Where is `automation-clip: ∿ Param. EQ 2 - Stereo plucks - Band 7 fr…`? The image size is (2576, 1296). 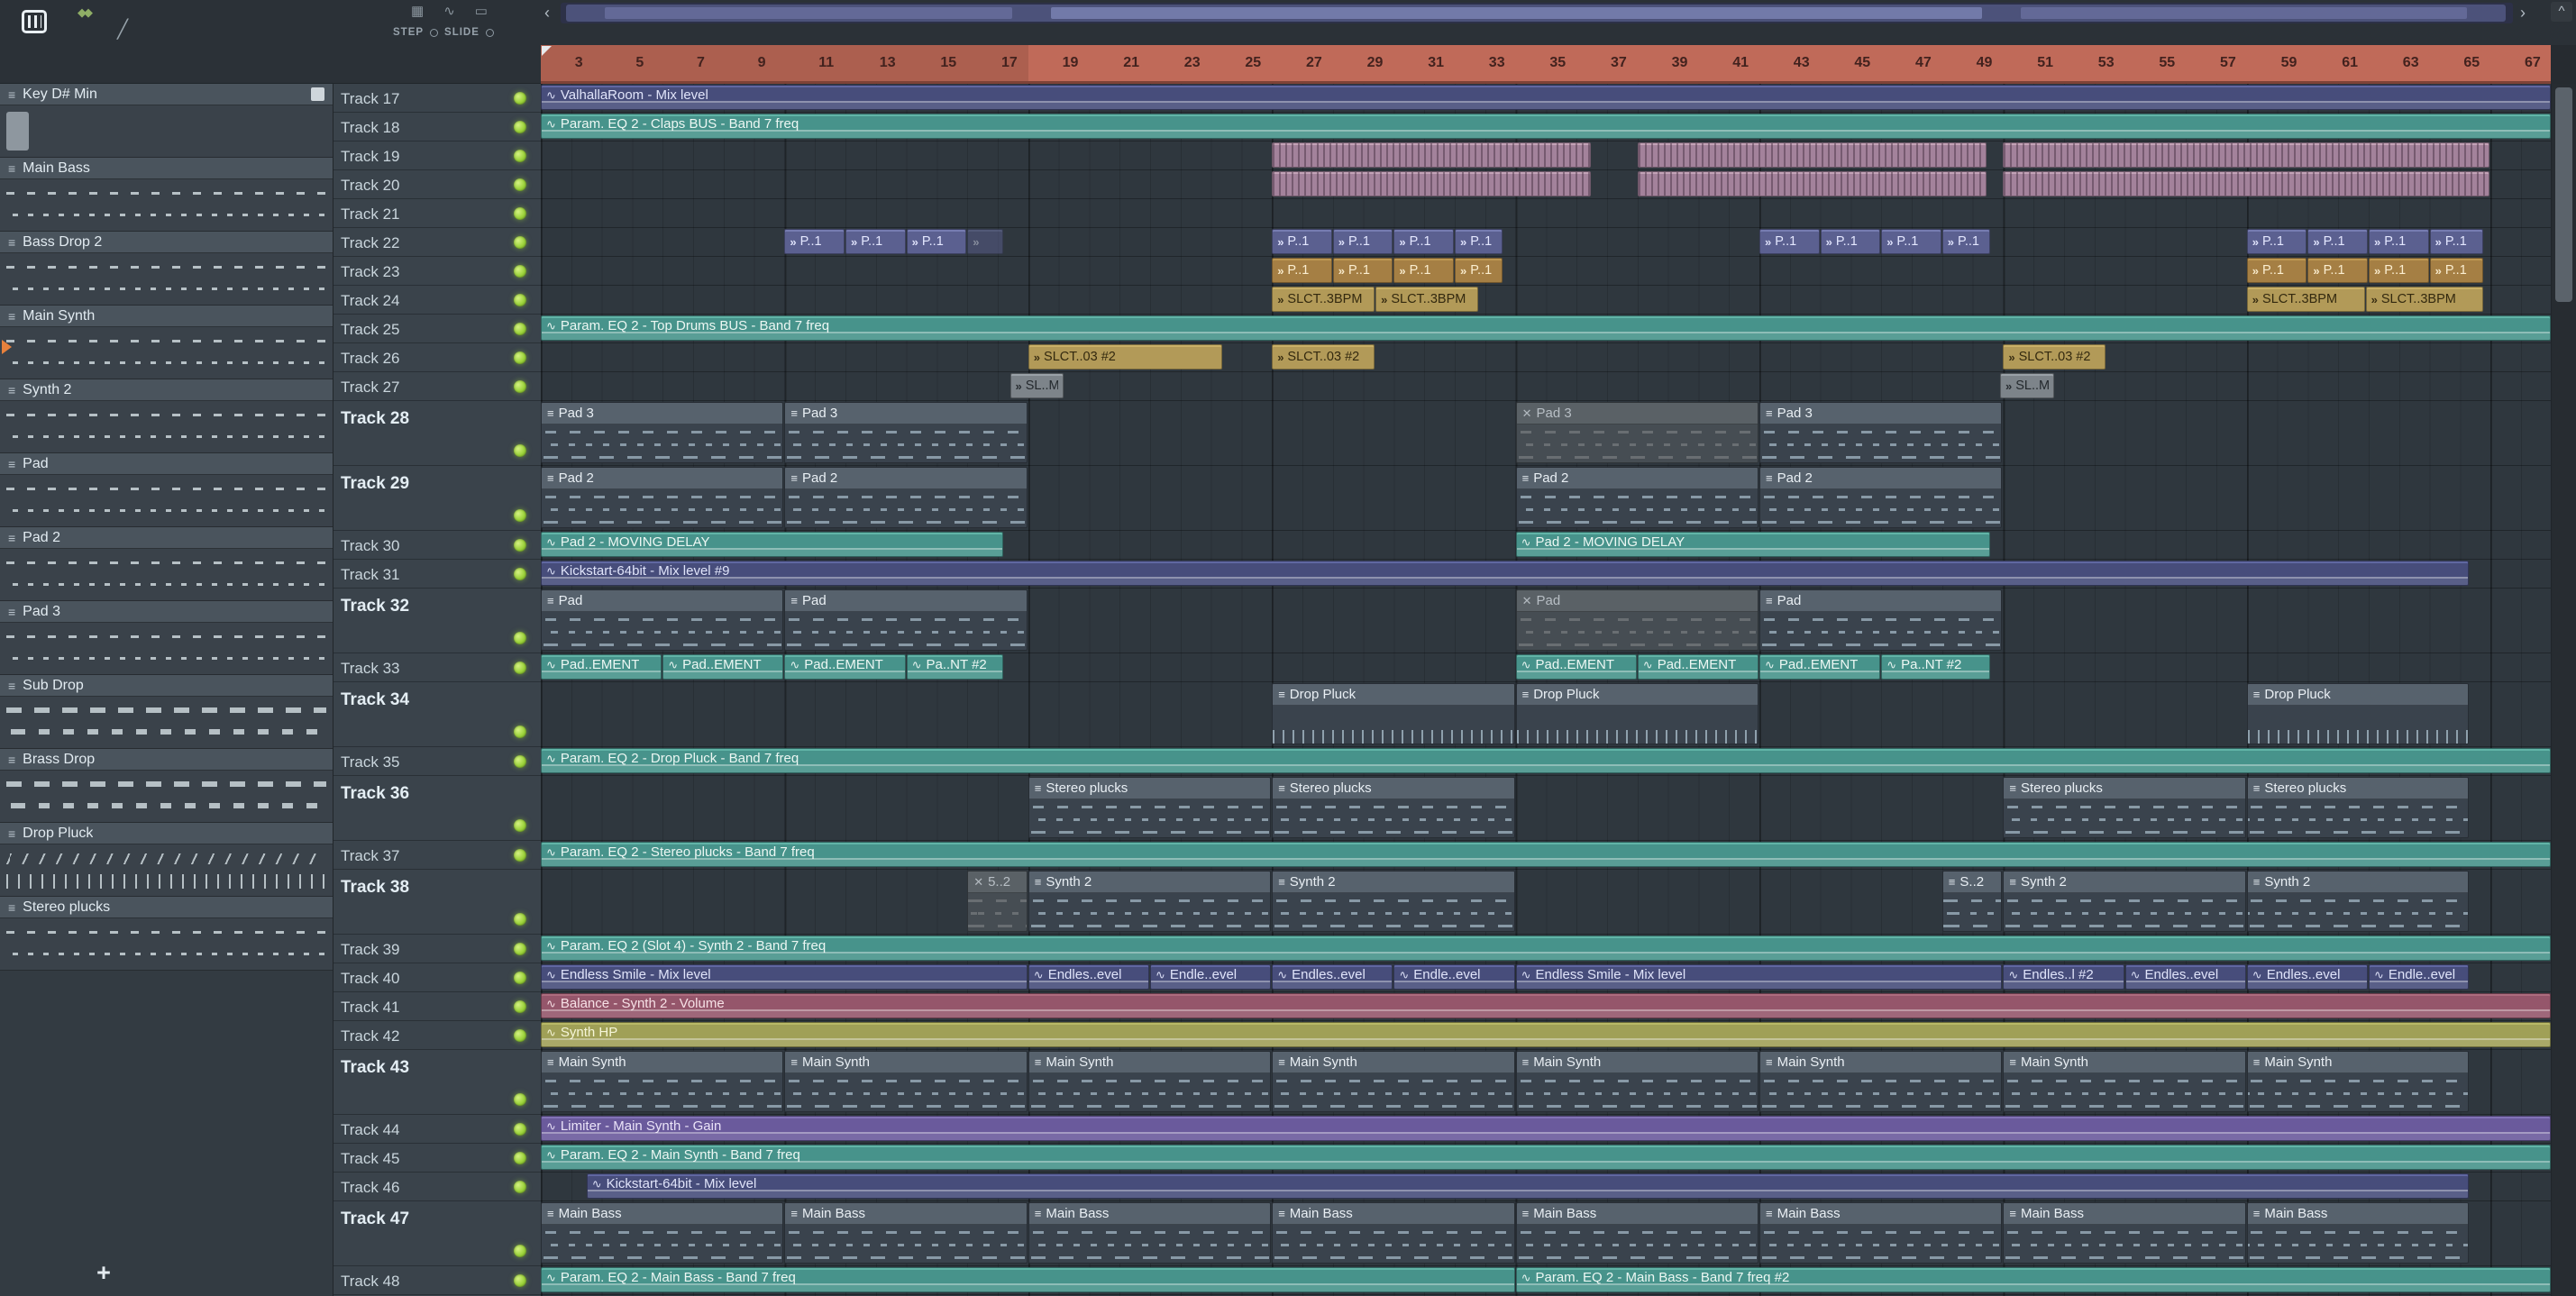 automation-clip: ∿ Param. EQ 2 - Stereo plucks - Band 7 fr… is located at coordinates (1546, 854).